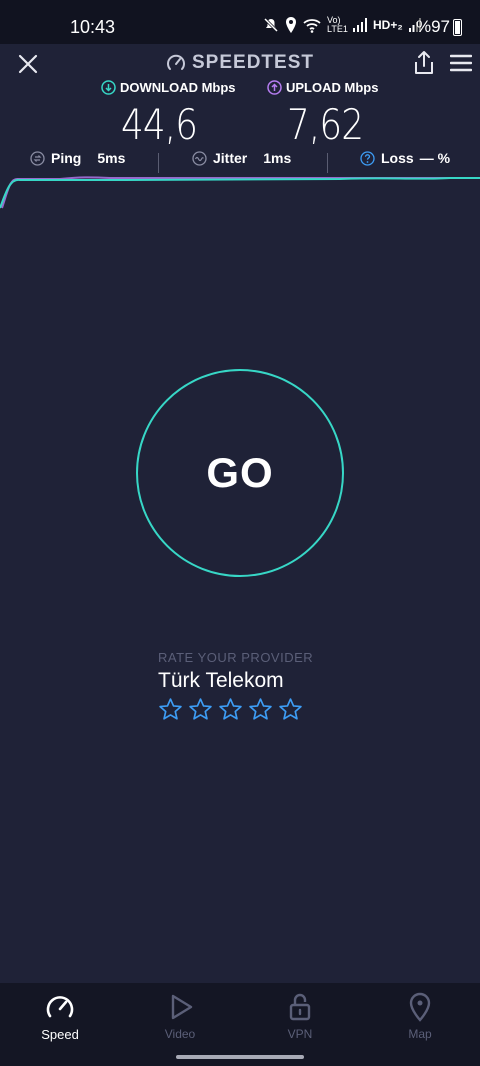 Image resolution: width=480 pixels, height=1066 pixels. What do you see at coordinates (337, 24) in the screenshot?
I see `network-type-label: Vo) LTE1` at bounding box center [337, 24].